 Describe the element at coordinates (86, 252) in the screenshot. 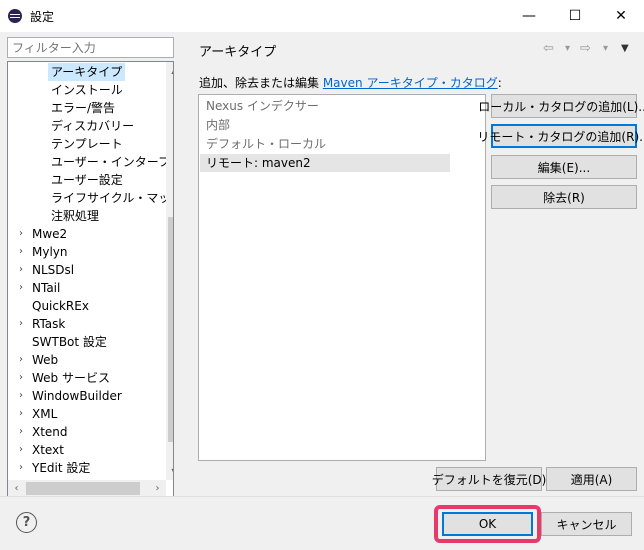

I see `tree-item: › Mylyn` at that location.